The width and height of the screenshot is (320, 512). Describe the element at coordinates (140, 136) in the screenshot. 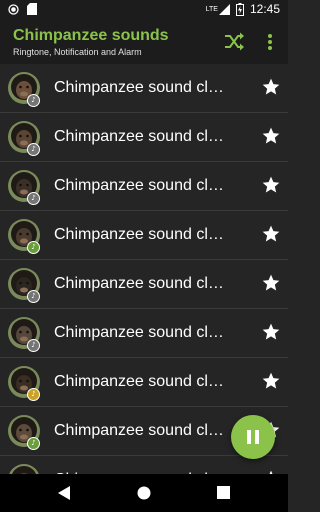

I see `sound-title: Chimpanzee sound clip 2` at that location.